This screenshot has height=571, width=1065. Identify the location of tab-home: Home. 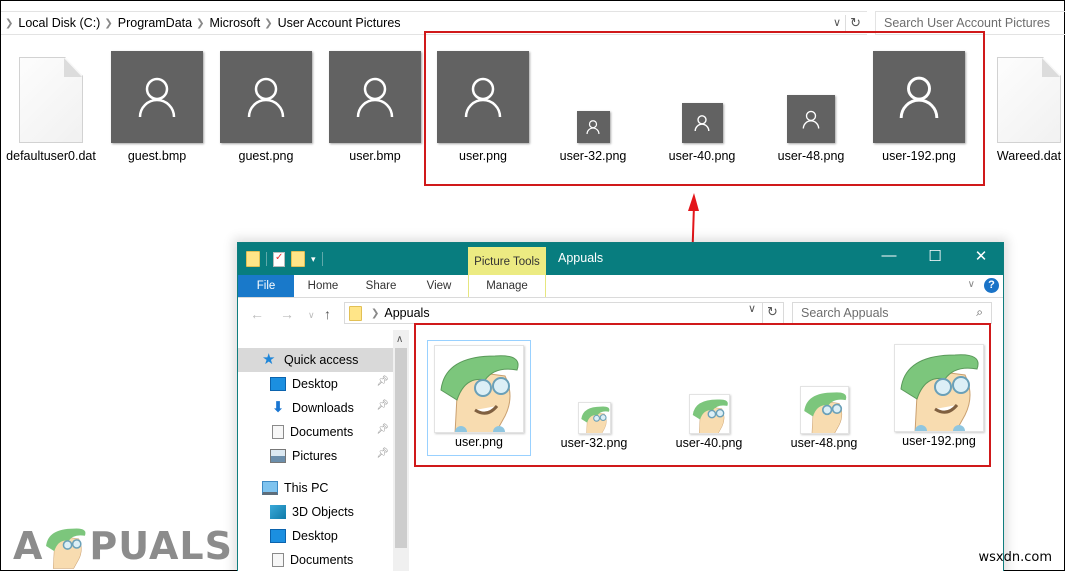
(323, 286).